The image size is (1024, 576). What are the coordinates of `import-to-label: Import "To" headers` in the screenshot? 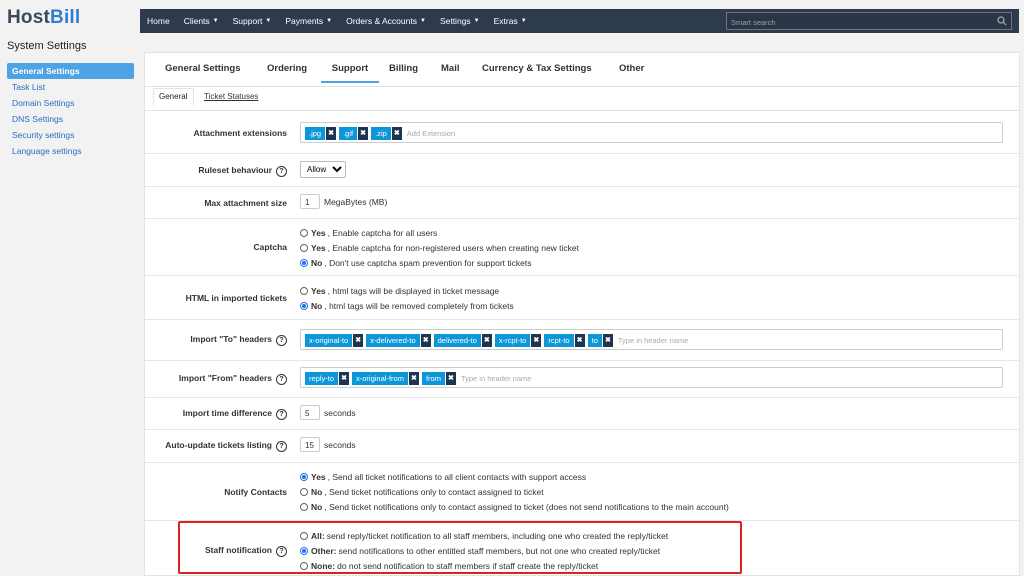 It's located at (231, 339).